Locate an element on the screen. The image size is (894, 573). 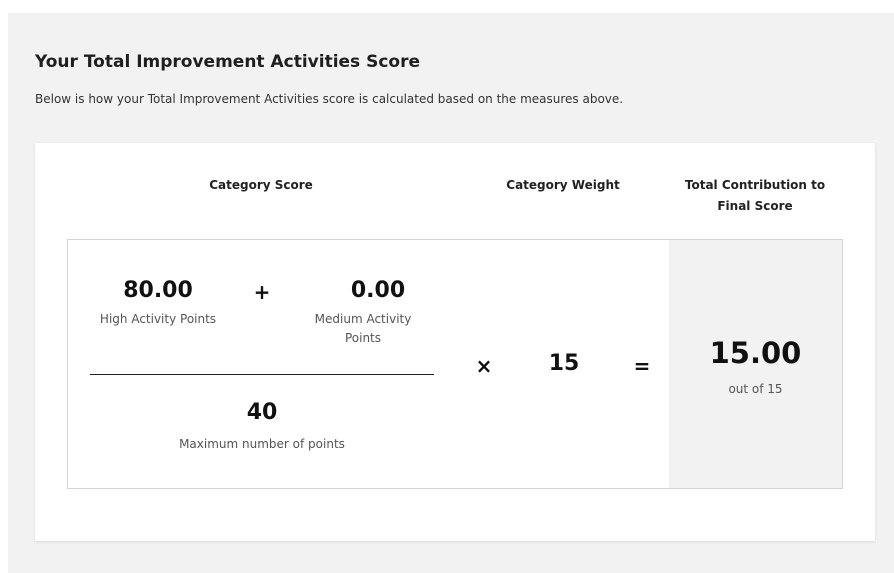
medium-activity-points-value: 0.00 is located at coordinates (378, 290).